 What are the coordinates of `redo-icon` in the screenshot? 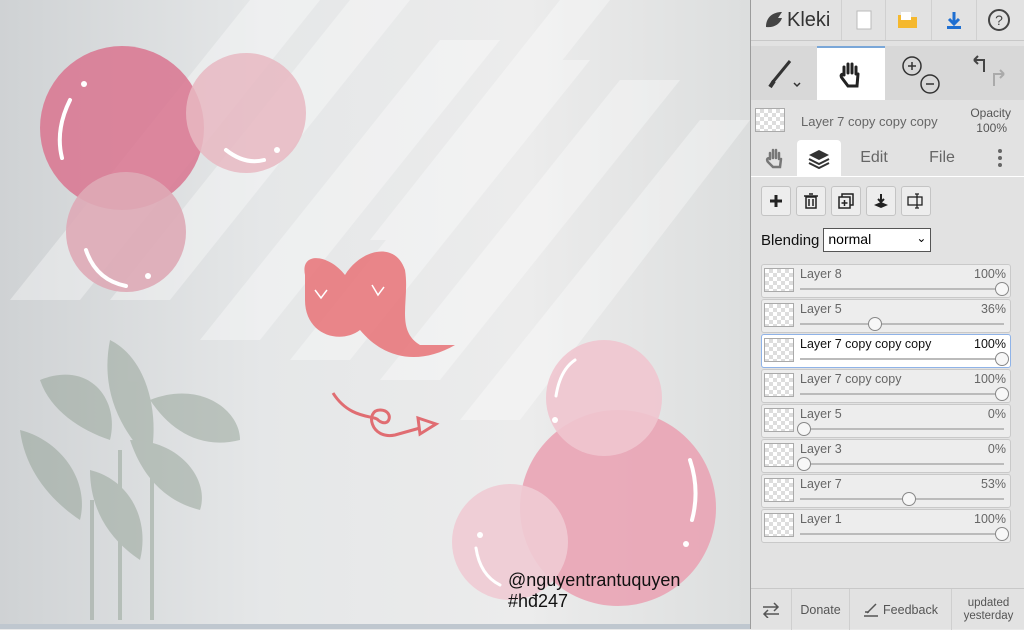 It's located at (999, 77).